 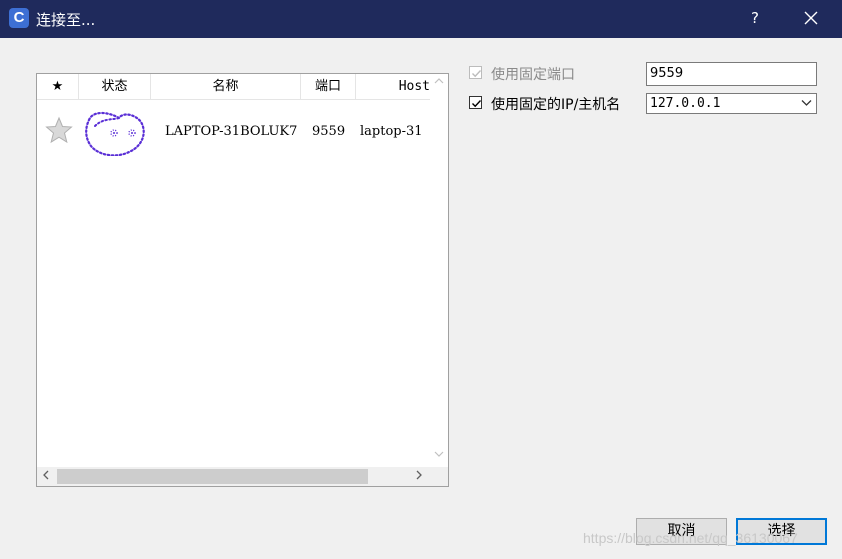 What do you see at coordinates (328, 86) in the screenshot?
I see `column-header-port: 端口` at bounding box center [328, 86].